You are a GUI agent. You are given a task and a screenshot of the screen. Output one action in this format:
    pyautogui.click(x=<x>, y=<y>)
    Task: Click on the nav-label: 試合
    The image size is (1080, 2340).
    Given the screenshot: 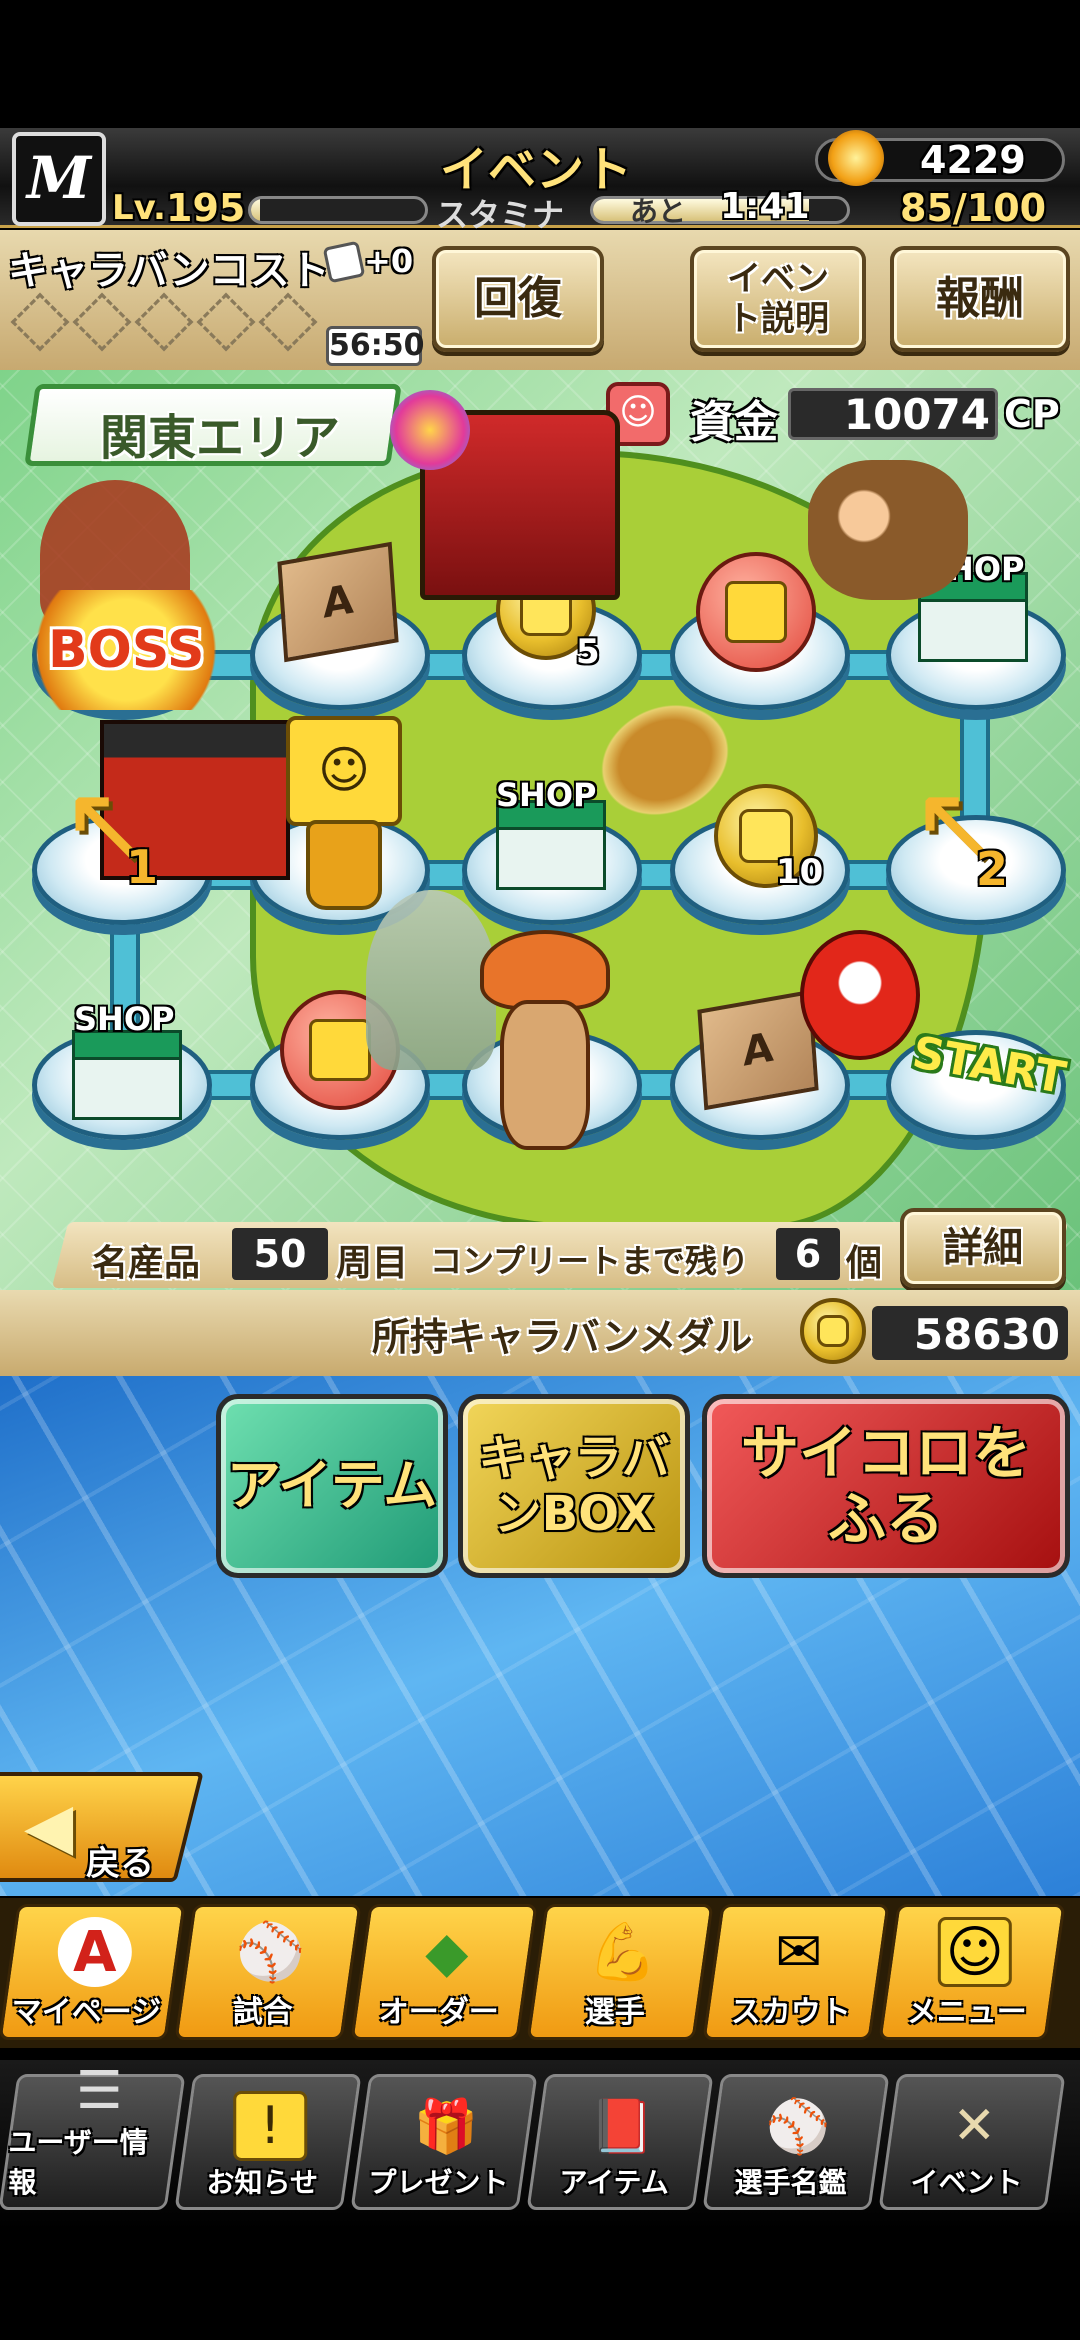 What is the action you would take?
    pyautogui.click(x=262, y=2012)
    